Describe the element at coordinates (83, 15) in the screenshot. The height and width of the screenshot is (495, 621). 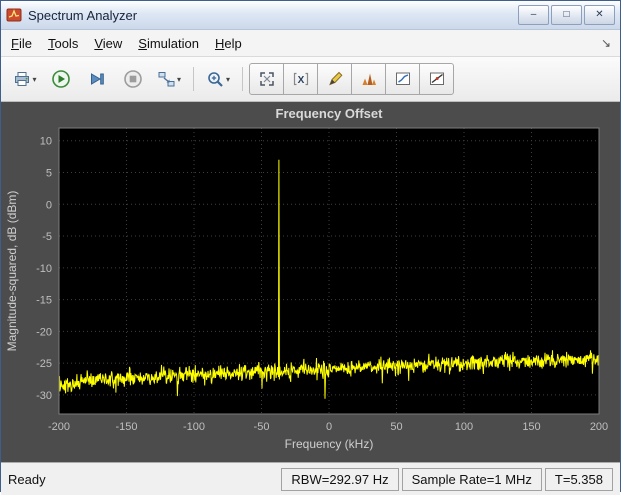
I see `window-title: Spectrum Analyzer` at that location.